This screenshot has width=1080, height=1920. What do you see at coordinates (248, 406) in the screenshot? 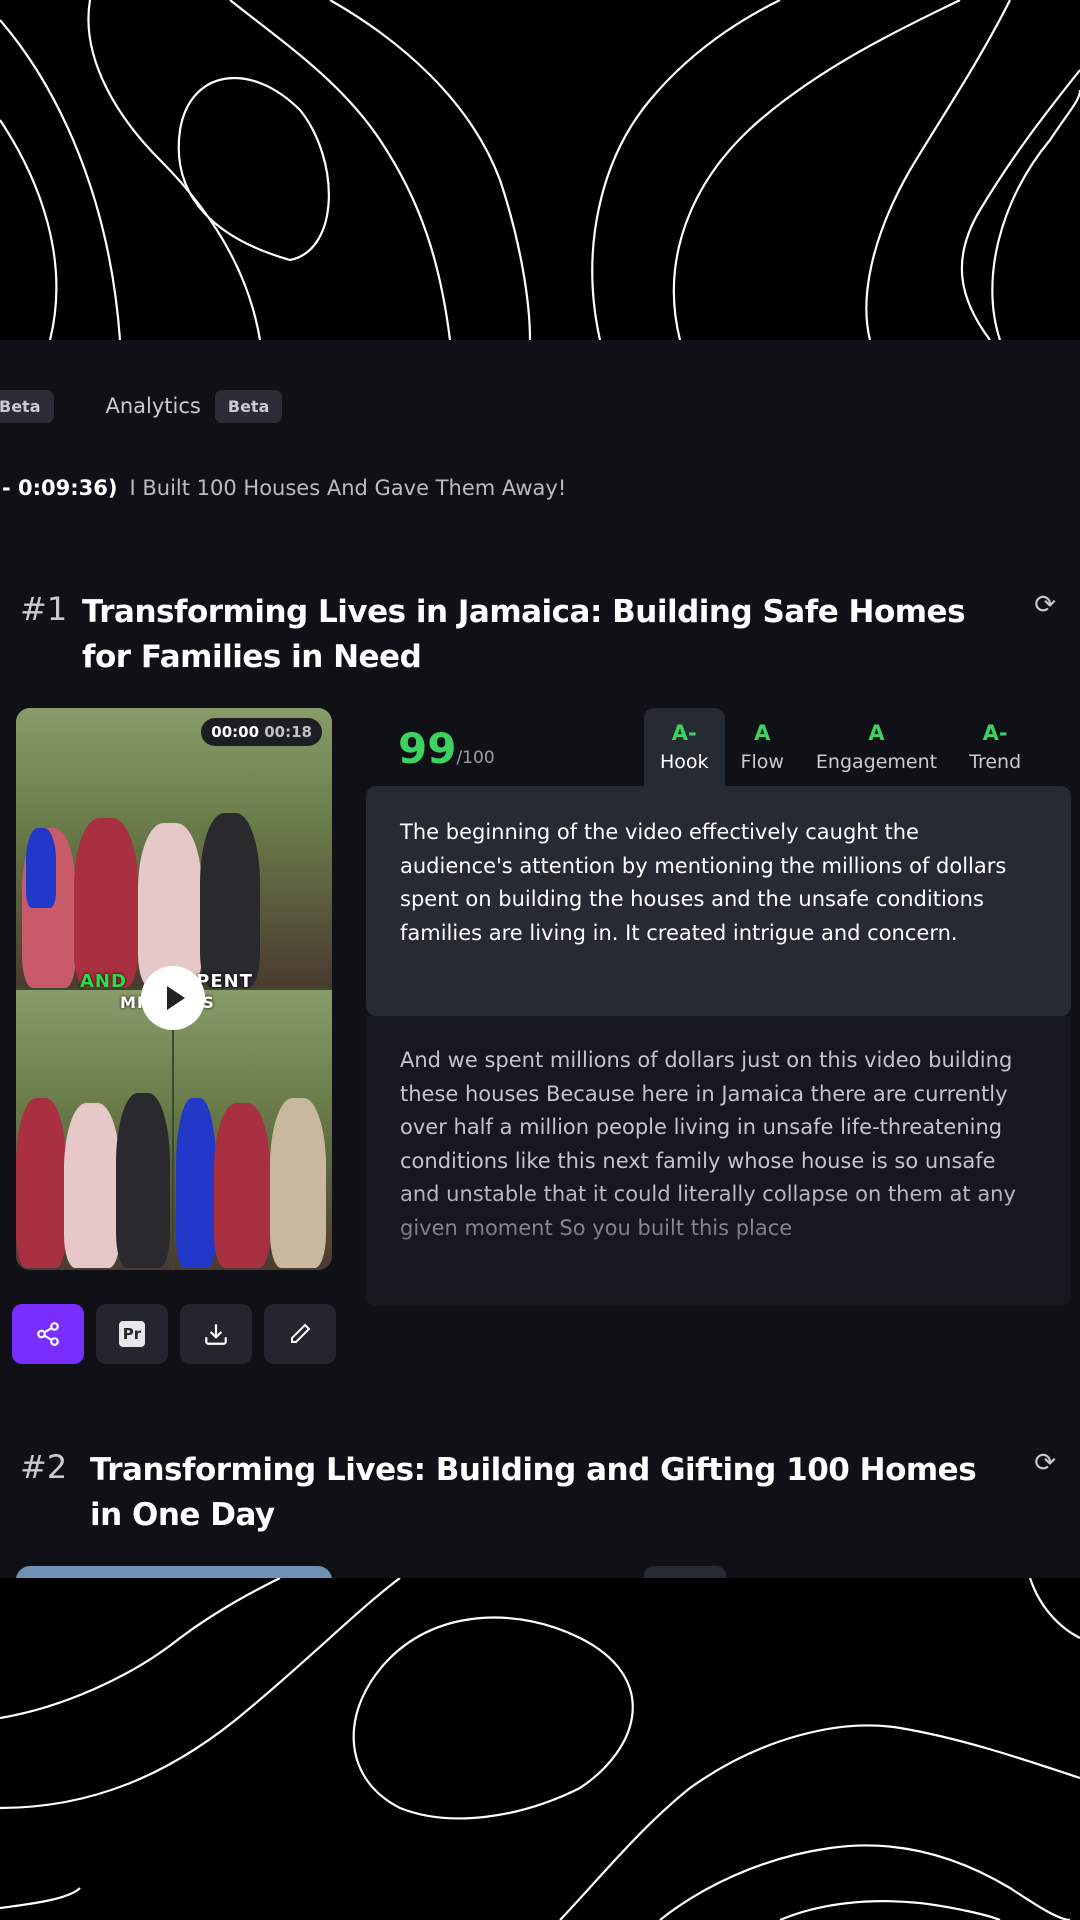
I see `analytics-beta-badge: Beta` at bounding box center [248, 406].